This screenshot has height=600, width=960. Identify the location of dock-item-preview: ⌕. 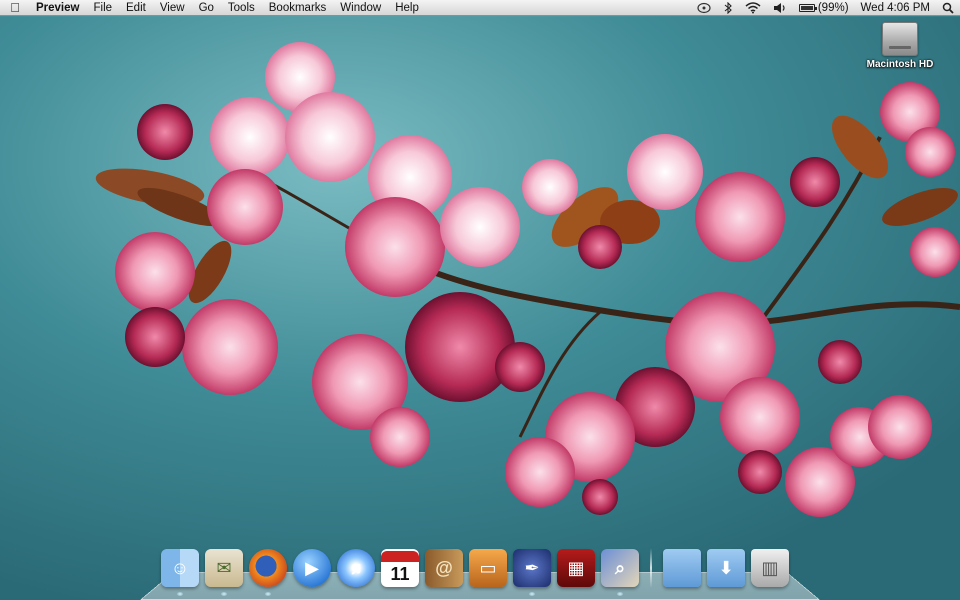
(620, 572).